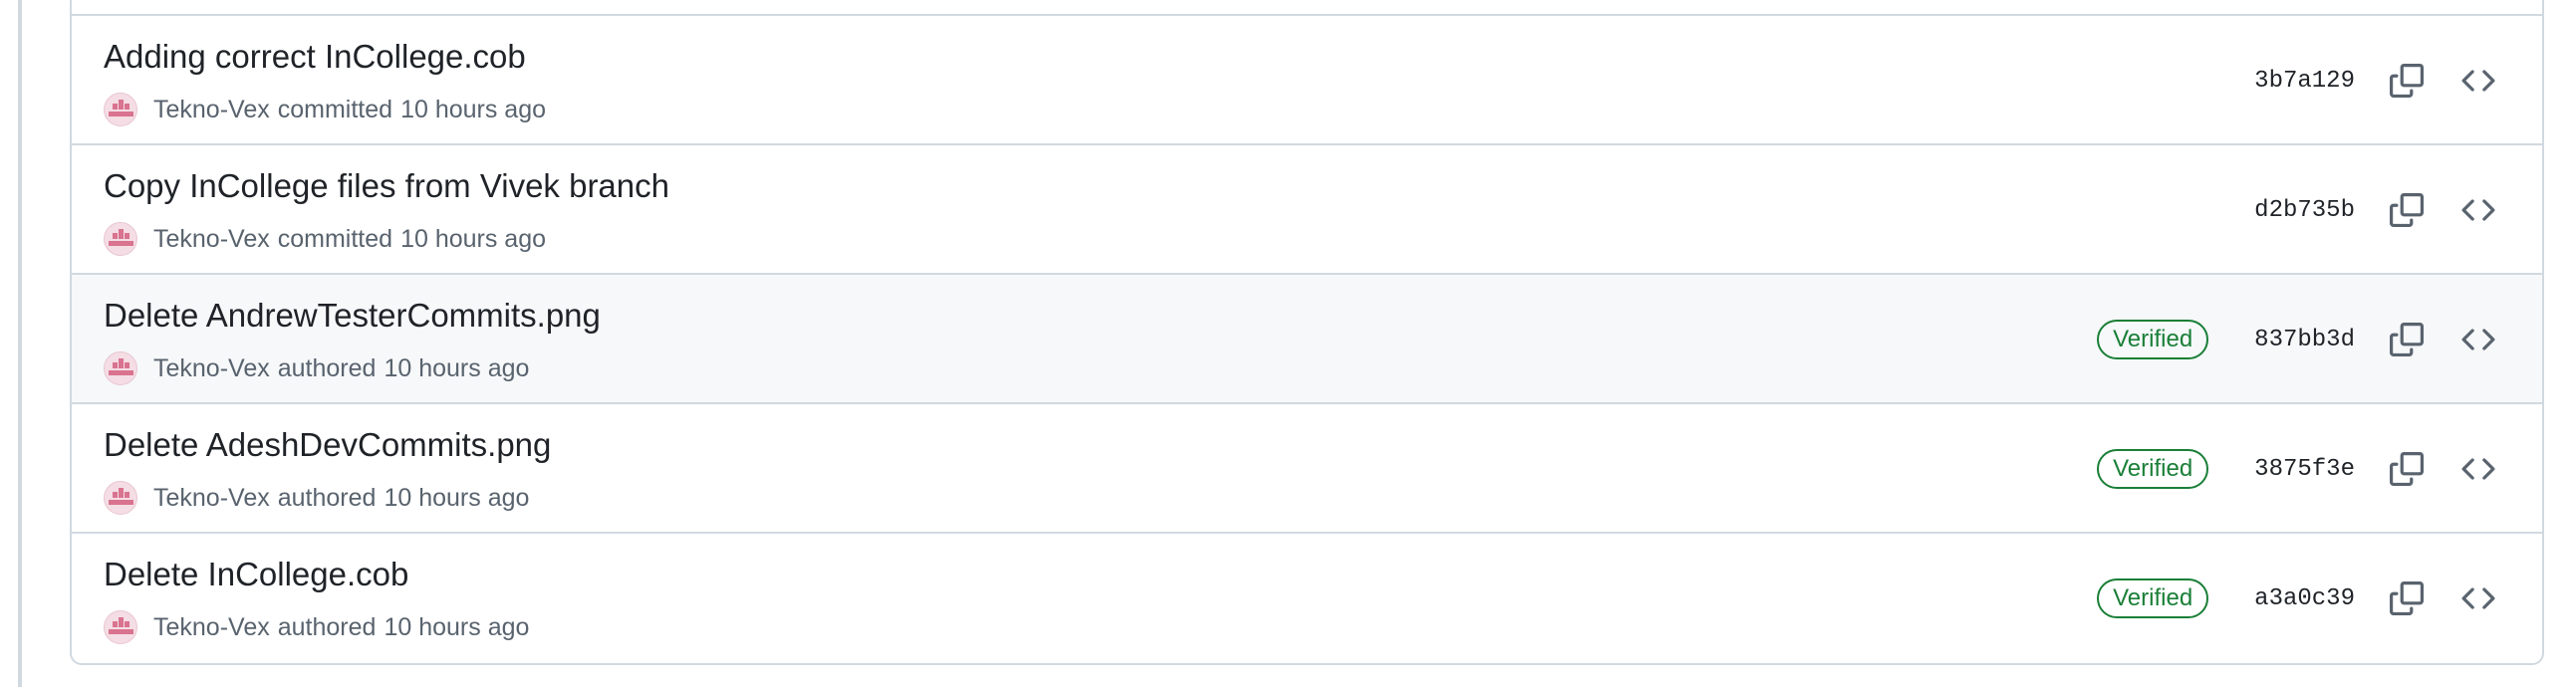 This screenshot has width=2576, height=691. What do you see at coordinates (1307, 8) in the screenshot?
I see `previous-row-edge` at bounding box center [1307, 8].